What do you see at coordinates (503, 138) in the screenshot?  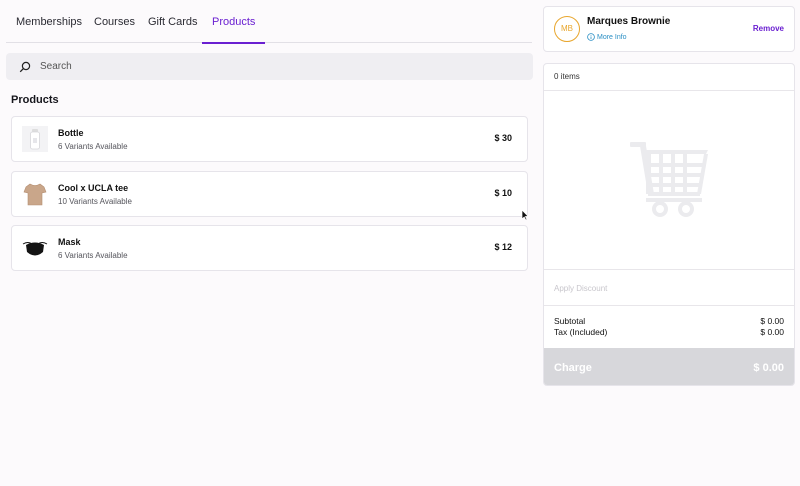 I see `product-price: $ 30` at bounding box center [503, 138].